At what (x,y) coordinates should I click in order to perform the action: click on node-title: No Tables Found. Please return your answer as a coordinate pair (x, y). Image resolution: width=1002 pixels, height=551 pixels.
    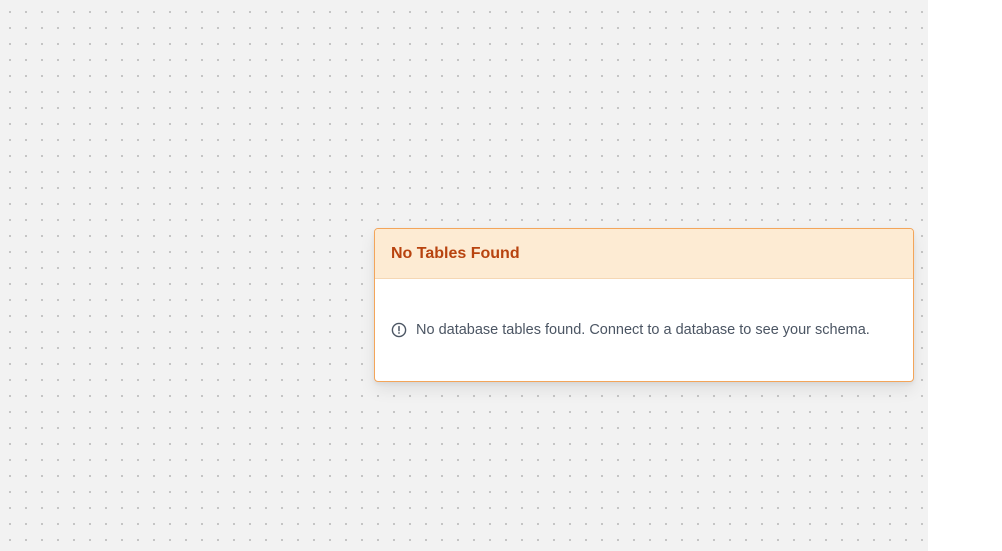
    Looking at the image, I should click on (455, 253).